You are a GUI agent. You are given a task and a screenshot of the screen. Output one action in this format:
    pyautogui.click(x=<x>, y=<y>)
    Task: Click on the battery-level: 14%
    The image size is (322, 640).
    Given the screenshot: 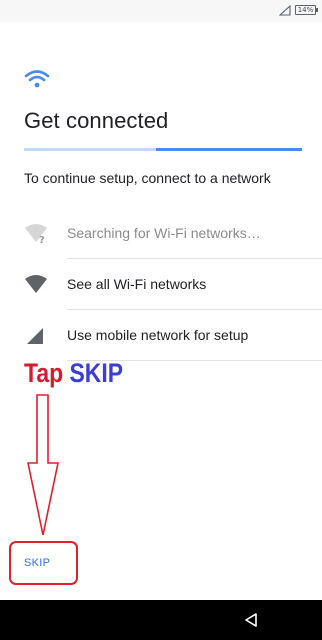 What is the action you would take?
    pyautogui.click(x=305, y=10)
    